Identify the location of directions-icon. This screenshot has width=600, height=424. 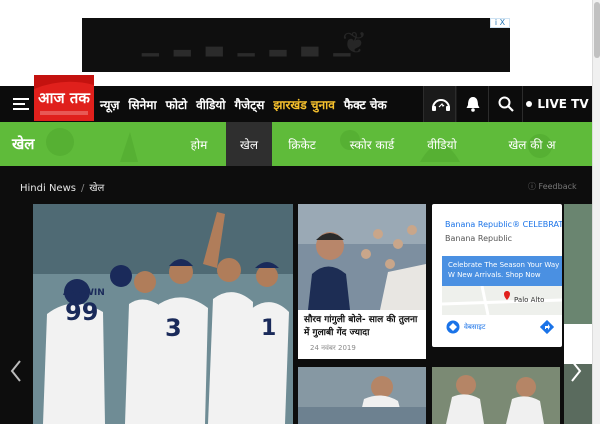
(547, 327).